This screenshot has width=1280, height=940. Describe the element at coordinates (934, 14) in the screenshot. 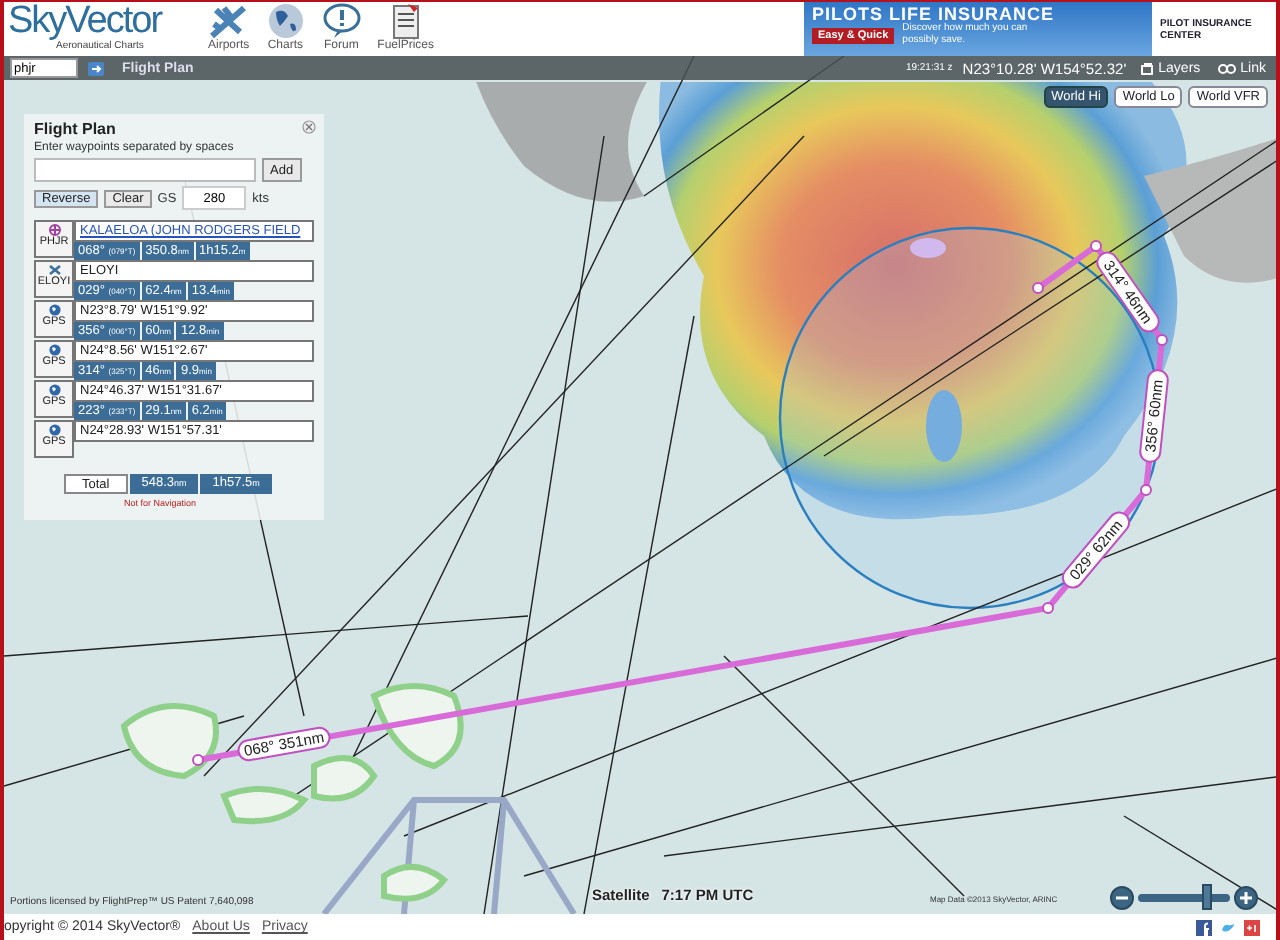

I see `ad-headline: PILOTS LIFE INSURANCE` at that location.